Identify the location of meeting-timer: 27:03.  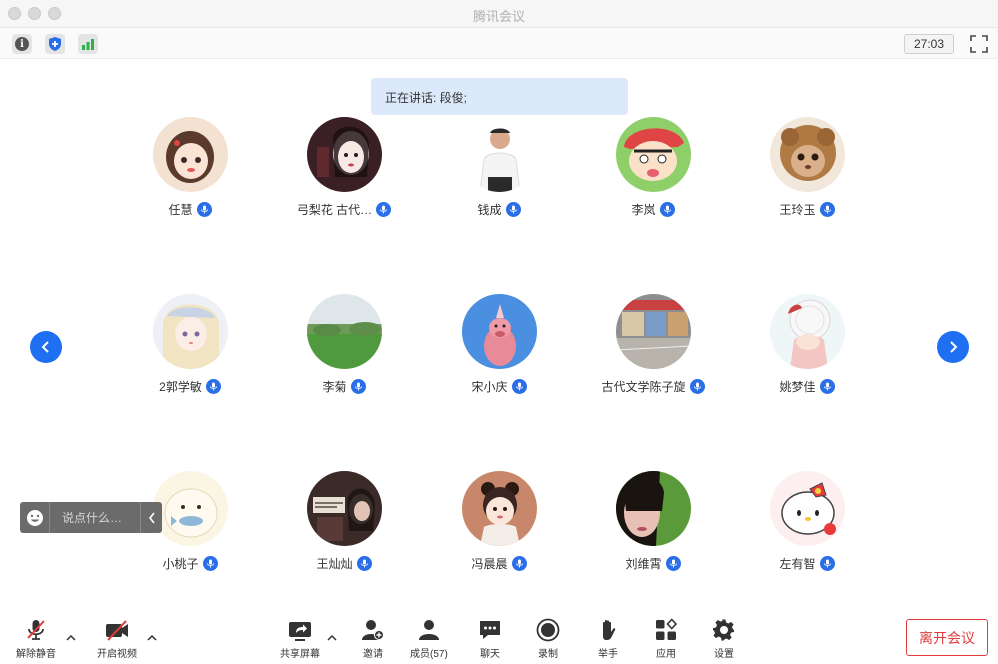
(929, 44).